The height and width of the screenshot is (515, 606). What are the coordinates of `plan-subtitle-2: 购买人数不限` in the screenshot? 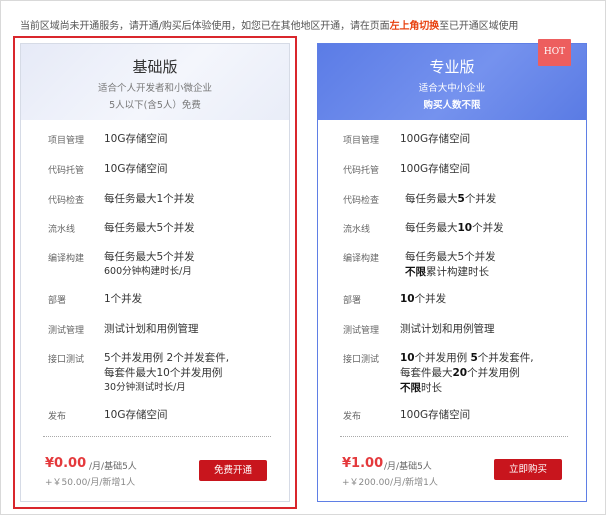 It's located at (452, 105).